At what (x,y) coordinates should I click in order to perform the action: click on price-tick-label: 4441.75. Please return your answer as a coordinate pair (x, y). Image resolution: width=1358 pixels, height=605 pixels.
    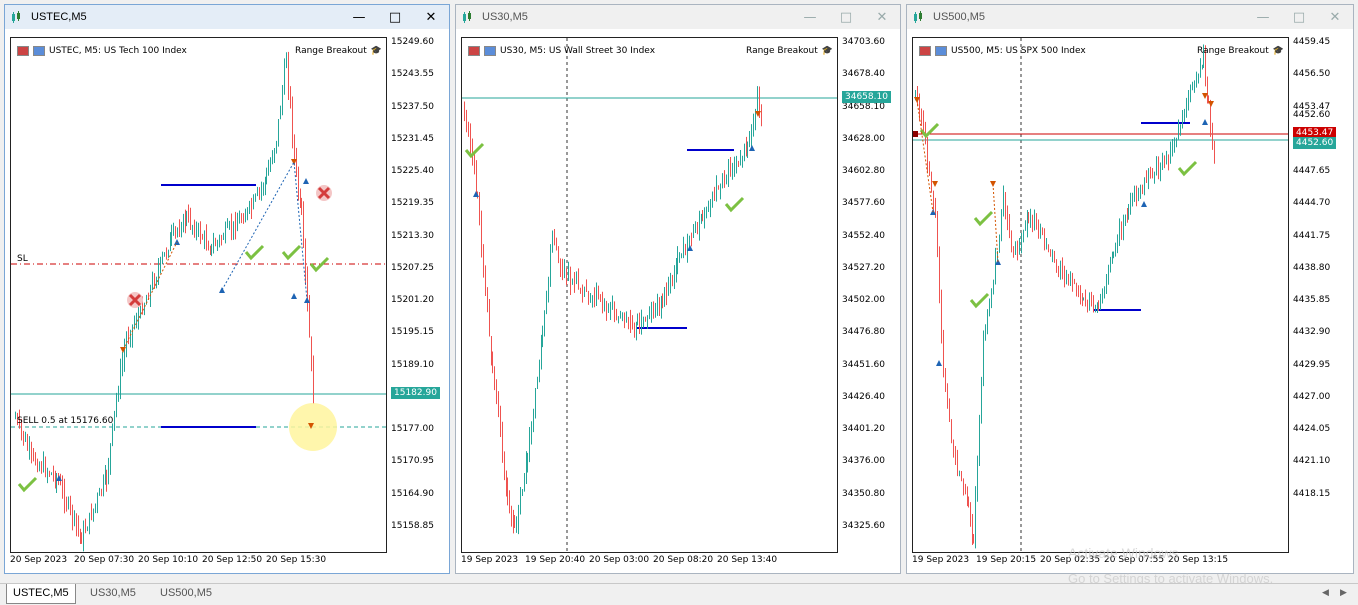
    Looking at the image, I should click on (1312, 235).